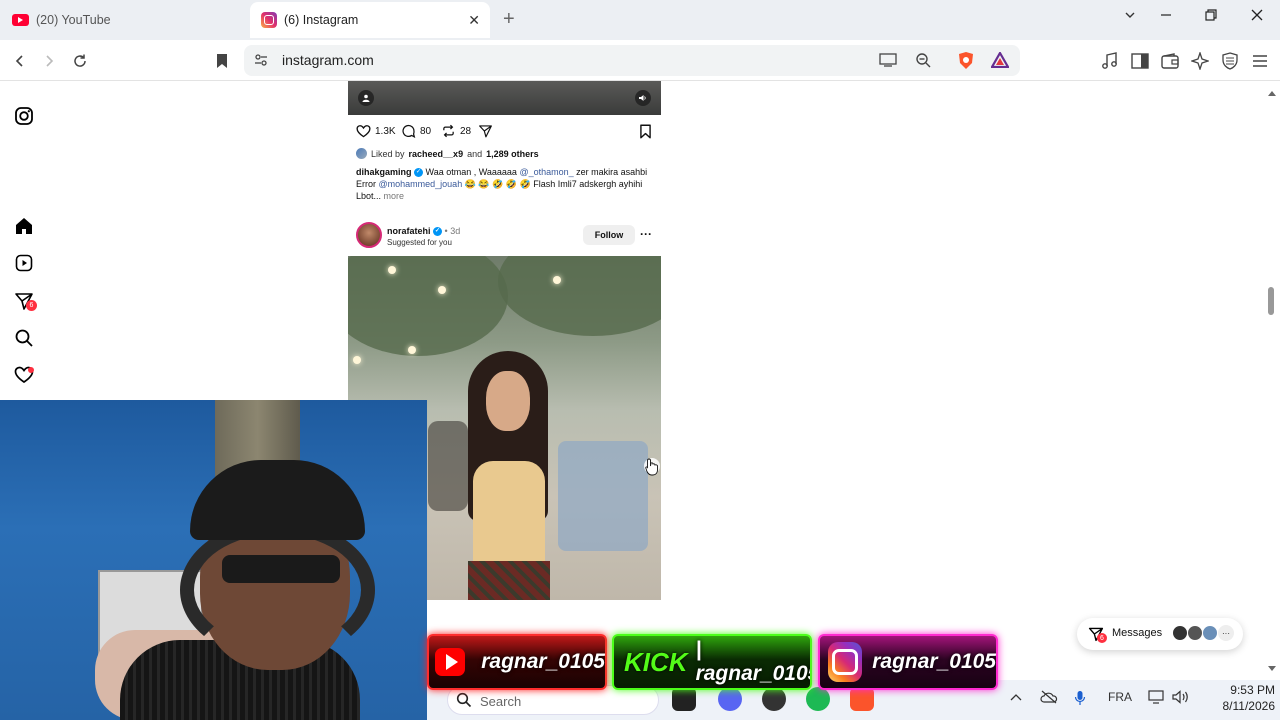 This screenshot has width=1280, height=720. I want to click on youtube-banner: ragnar_0105, so click(517, 662).